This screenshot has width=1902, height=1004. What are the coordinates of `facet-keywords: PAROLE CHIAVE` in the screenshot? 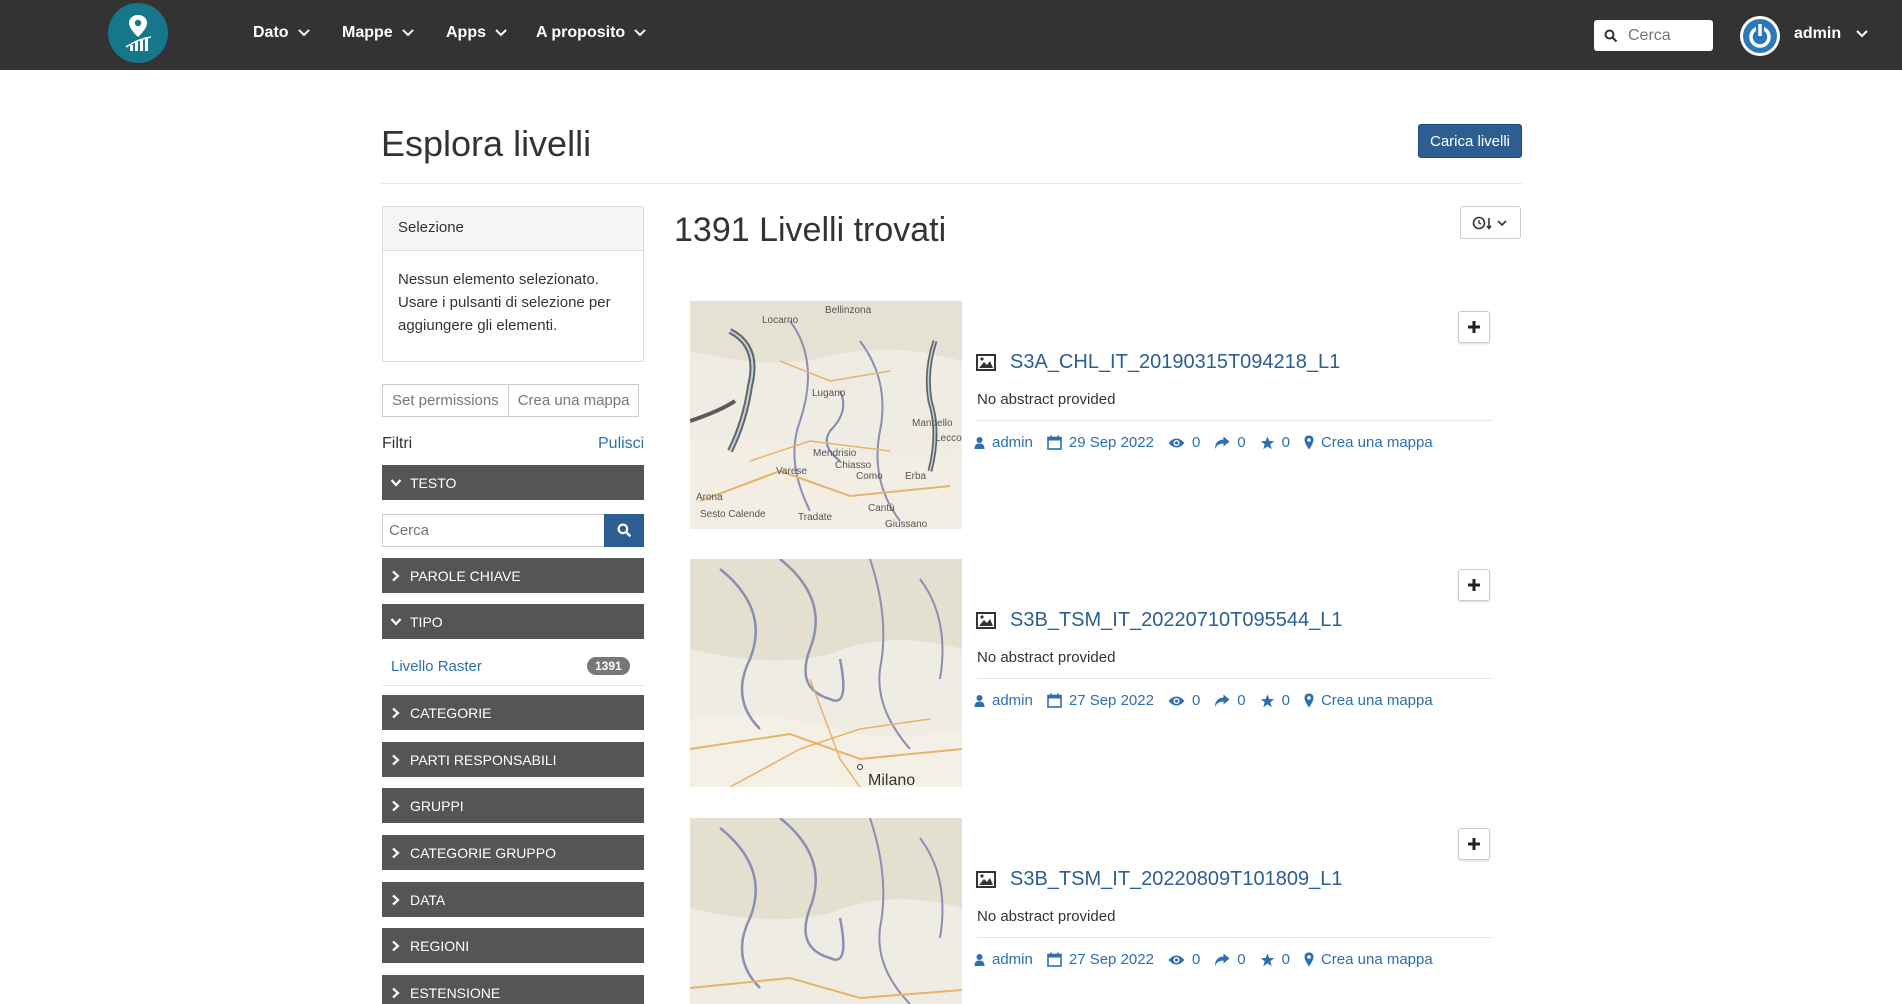 It's located at (513, 575).